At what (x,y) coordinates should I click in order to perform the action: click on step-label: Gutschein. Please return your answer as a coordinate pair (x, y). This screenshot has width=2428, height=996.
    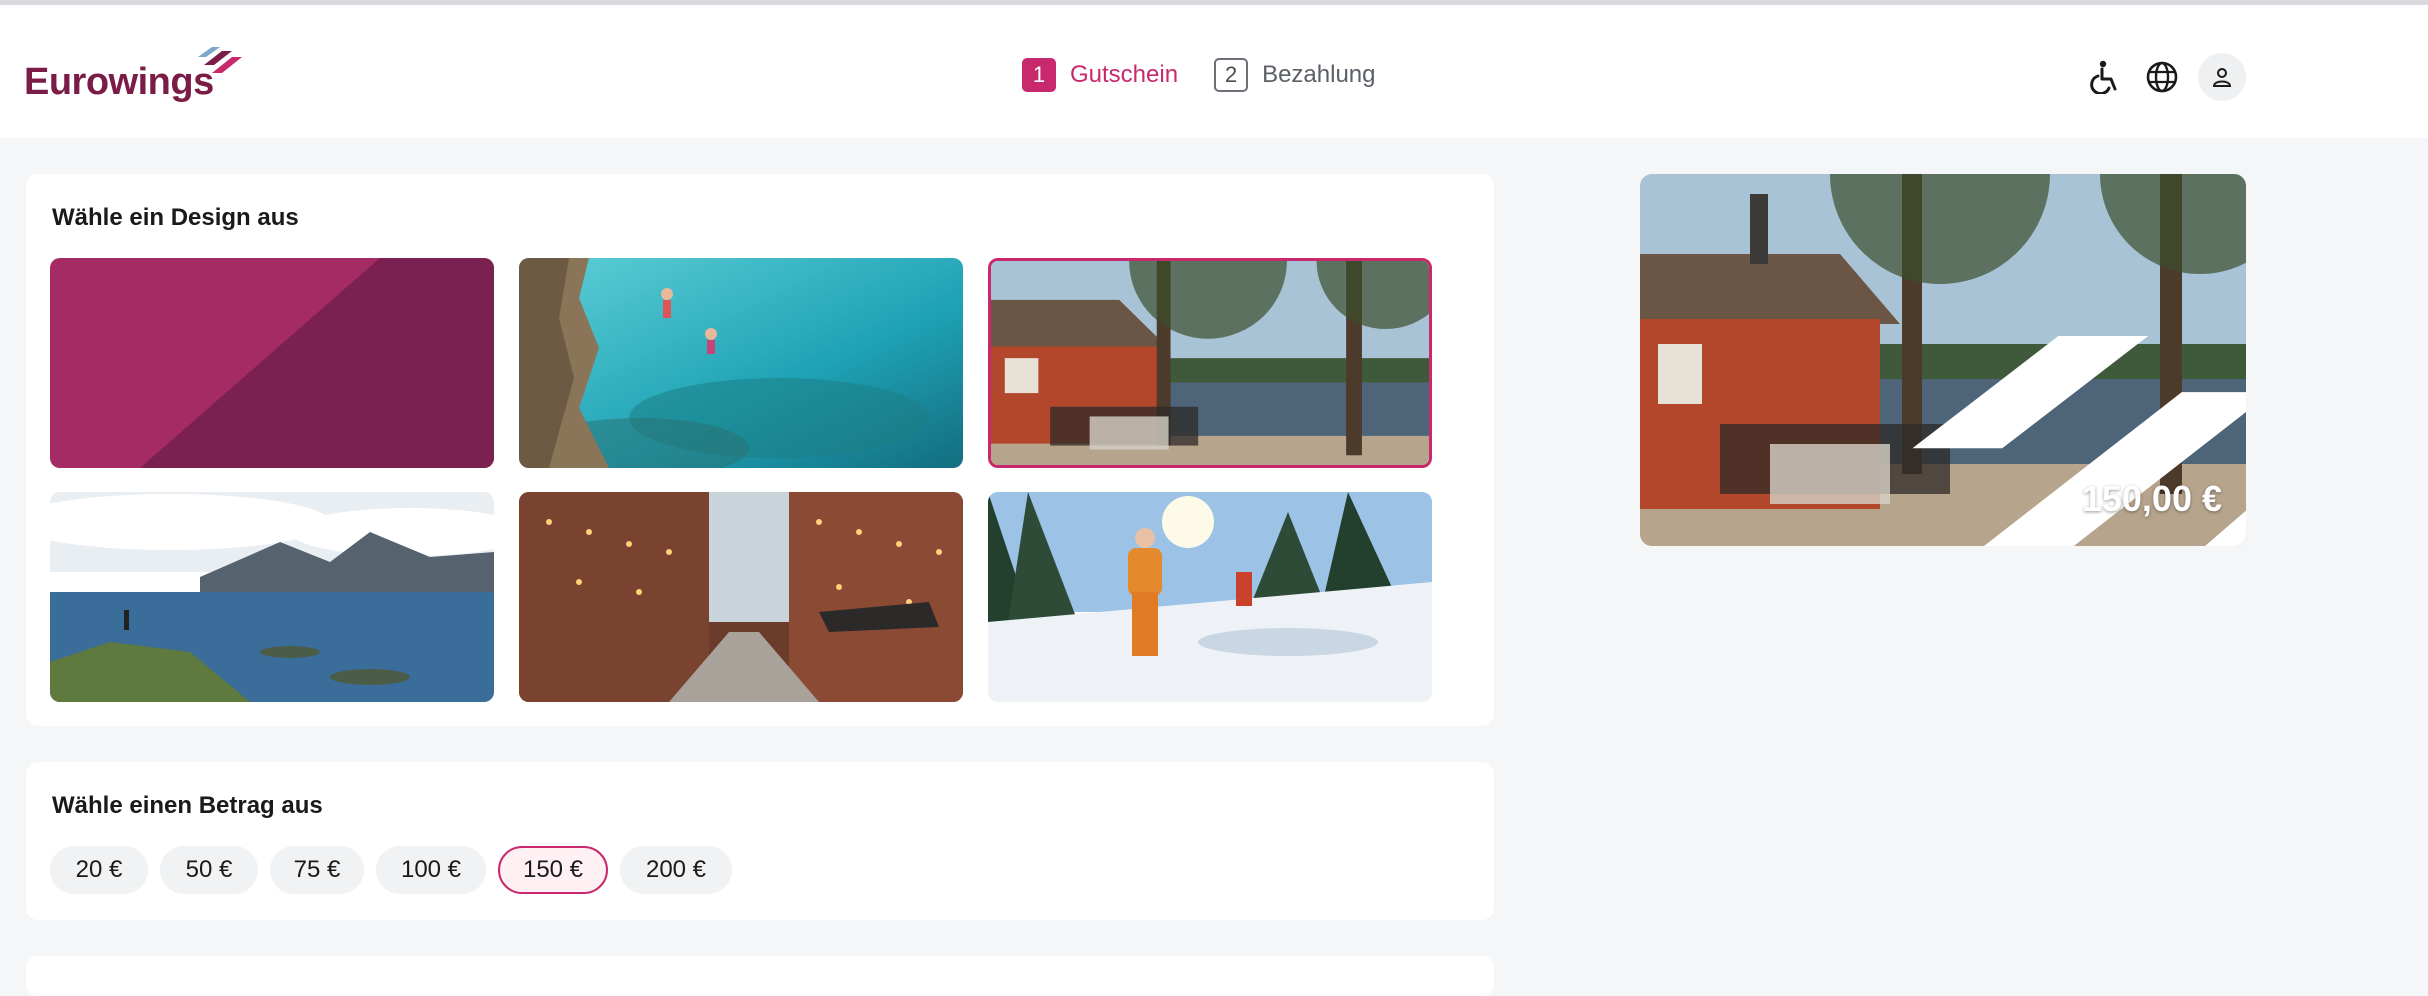
    Looking at the image, I should click on (1124, 74).